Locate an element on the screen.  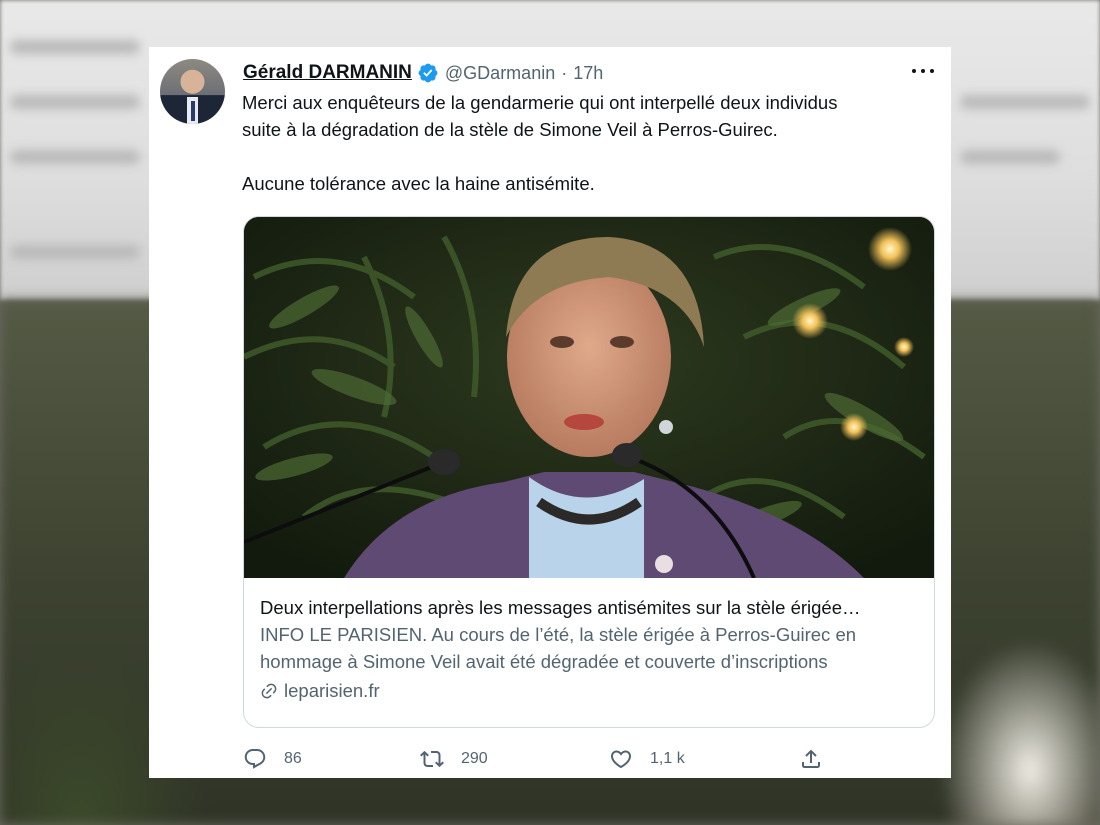
author-handle: @GDarmanin is located at coordinates (500, 73).